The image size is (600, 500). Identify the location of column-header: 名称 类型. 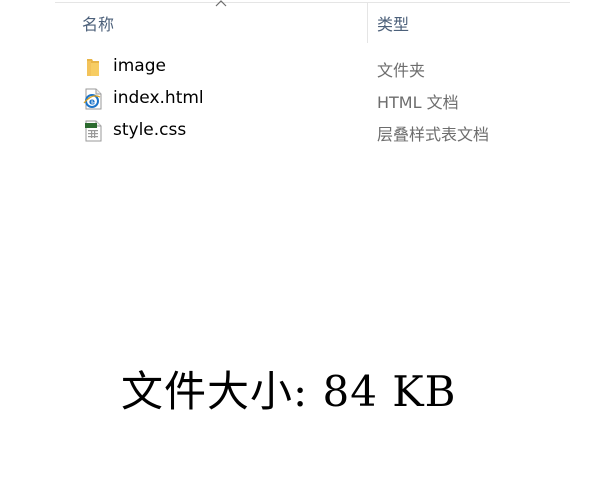
(312, 22).